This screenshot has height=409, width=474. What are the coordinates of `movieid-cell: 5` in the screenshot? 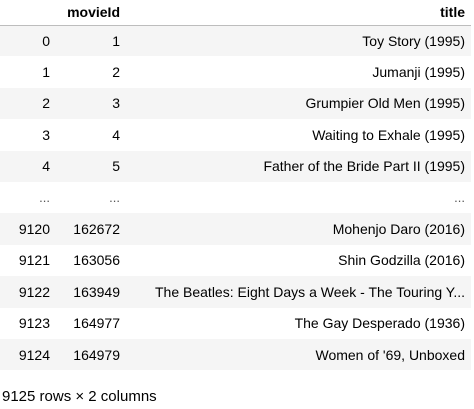 It's located at (116, 166).